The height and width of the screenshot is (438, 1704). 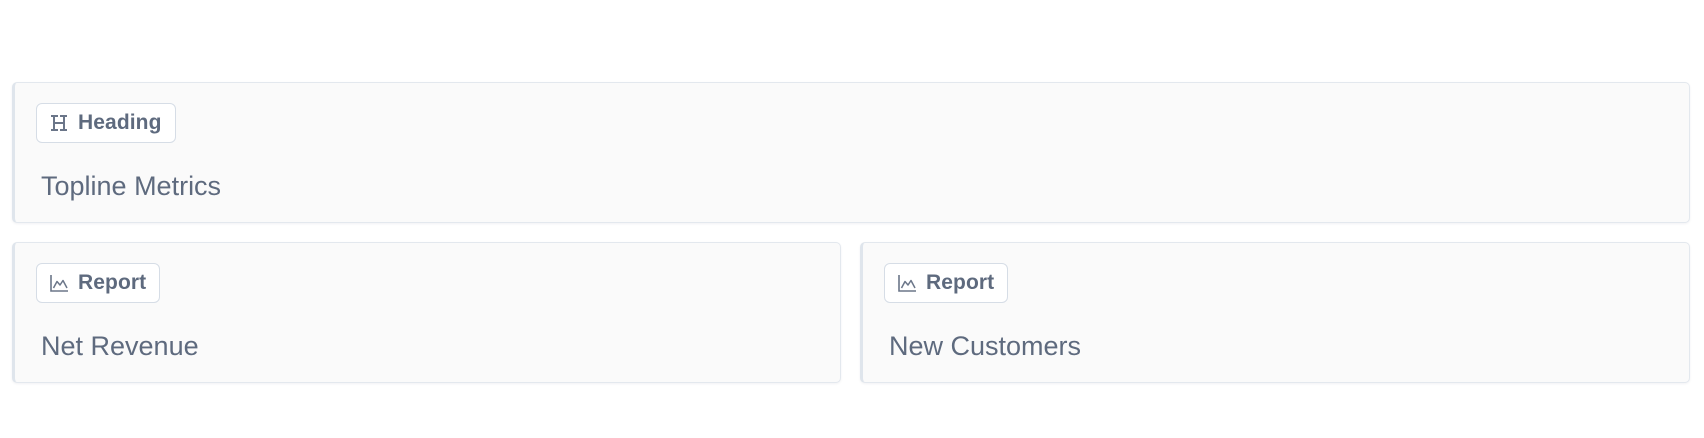 I want to click on heading-icon, so click(x=59, y=123).